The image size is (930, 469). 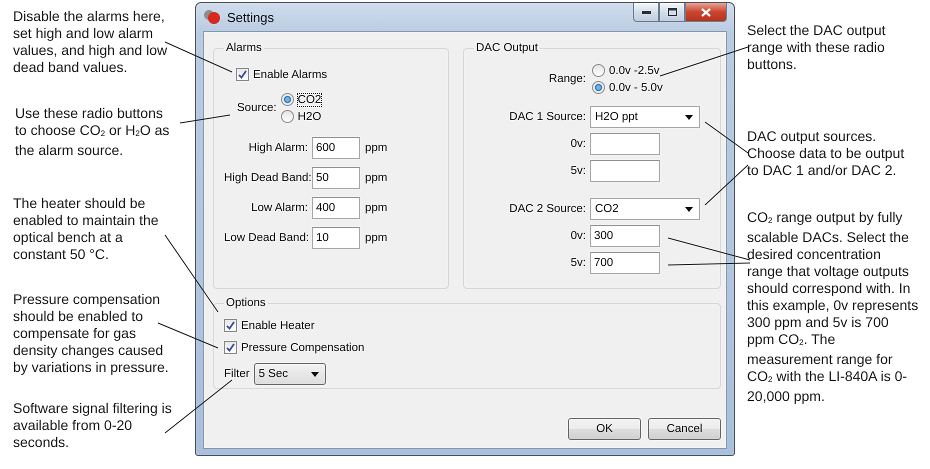 What do you see at coordinates (91, 333) in the screenshot?
I see `annotation-text: Pressure compensation should be enabled to compensate for gas density changes caused by variations in pressure.` at bounding box center [91, 333].